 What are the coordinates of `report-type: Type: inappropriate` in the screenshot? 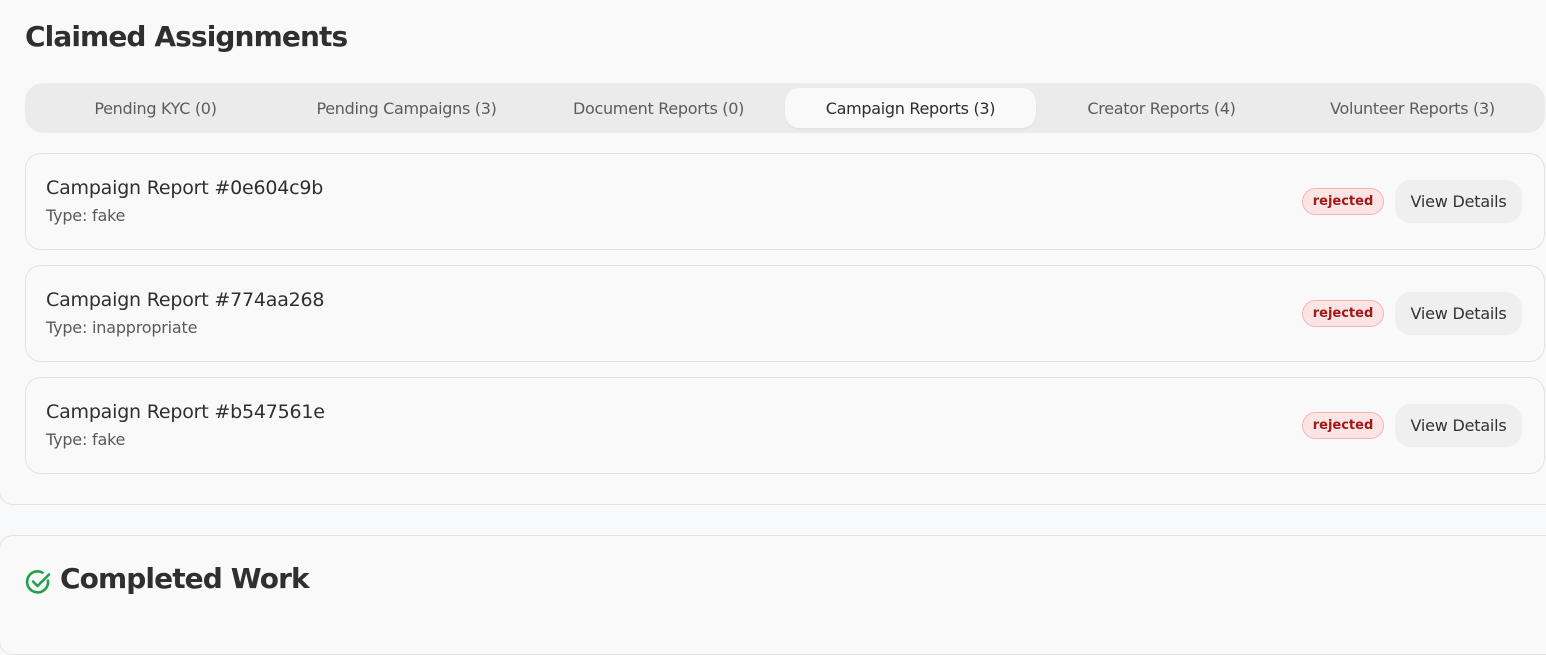 It's located at (122, 327).